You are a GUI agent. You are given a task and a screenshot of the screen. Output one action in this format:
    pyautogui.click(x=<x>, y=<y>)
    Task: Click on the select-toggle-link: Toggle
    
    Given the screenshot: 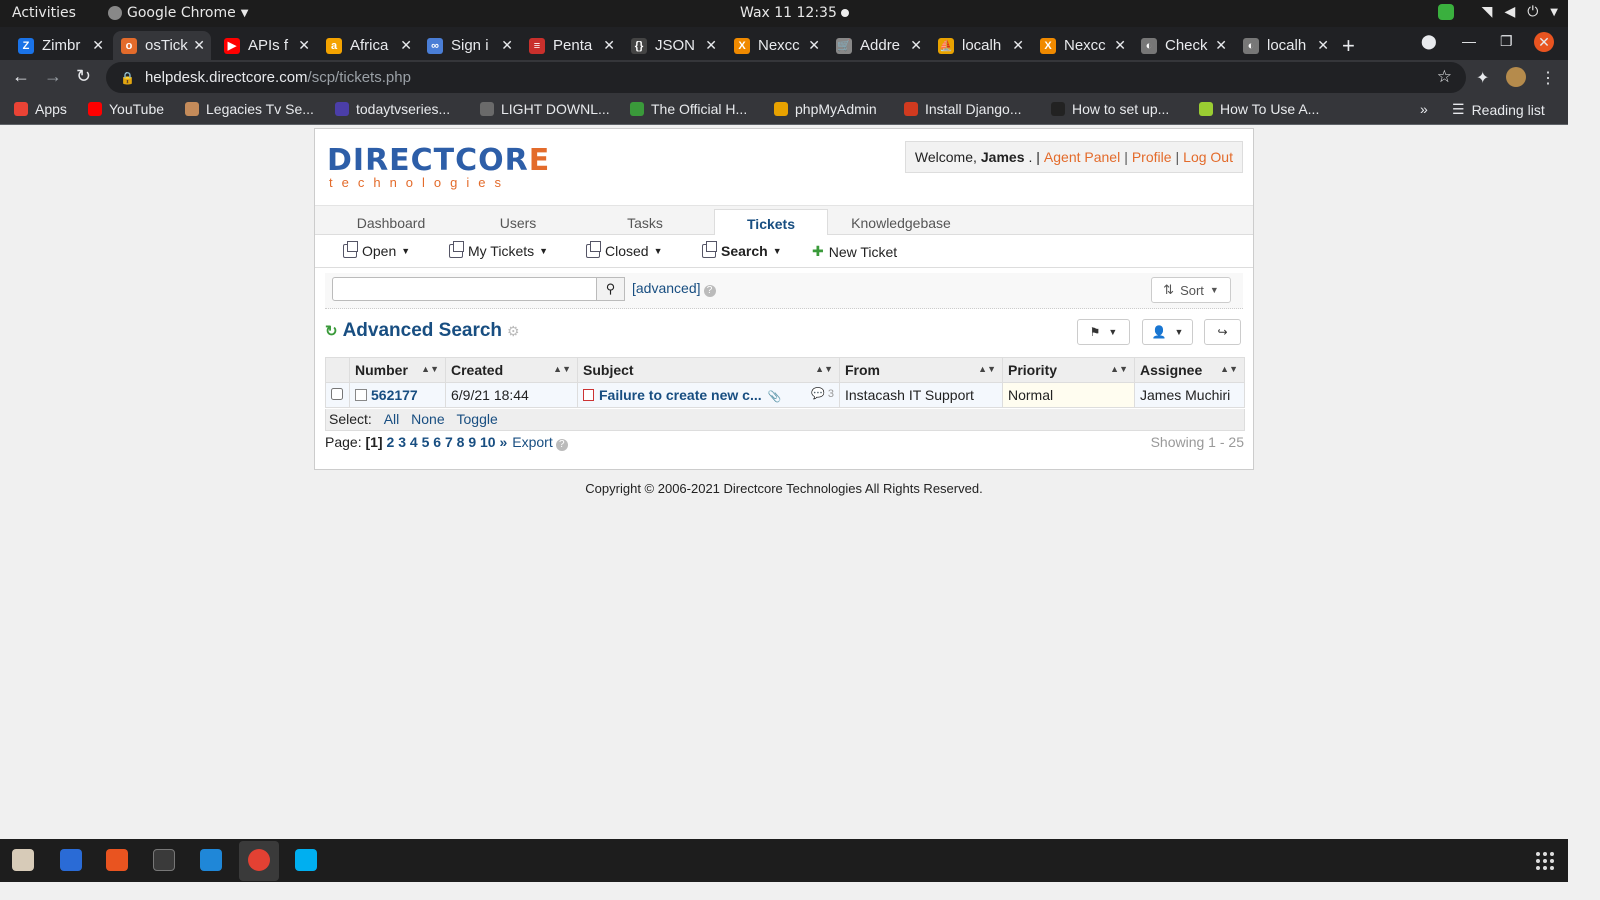 What is the action you would take?
    pyautogui.click(x=477, y=419)
    